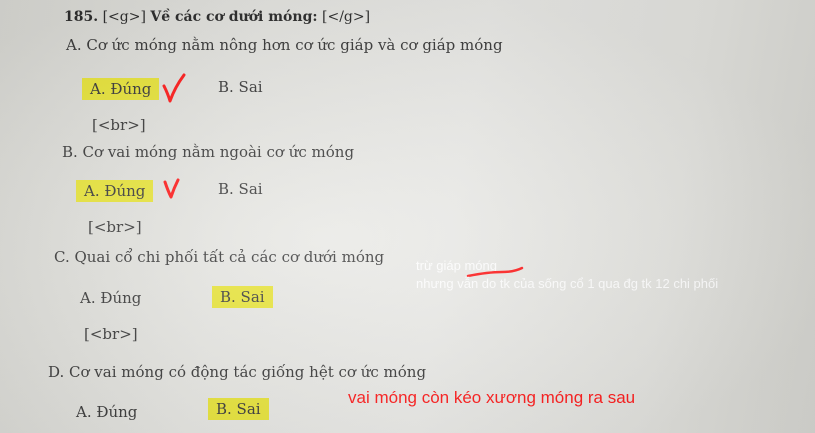 The image size is (815, 433). Describe the element at coordinates (240, 189) in the screenshot. I see `answer-b-false: B. Sai` at that location.